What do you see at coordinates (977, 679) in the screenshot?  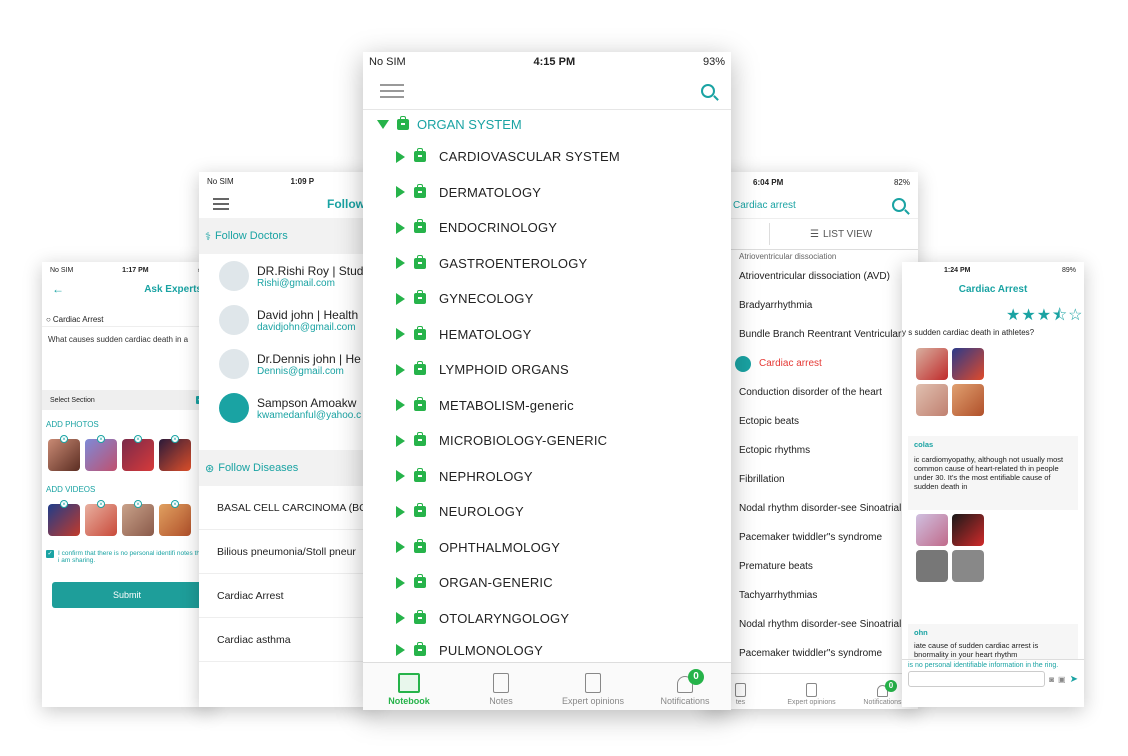 I see `reply-input` at bounding box center [977, 679].